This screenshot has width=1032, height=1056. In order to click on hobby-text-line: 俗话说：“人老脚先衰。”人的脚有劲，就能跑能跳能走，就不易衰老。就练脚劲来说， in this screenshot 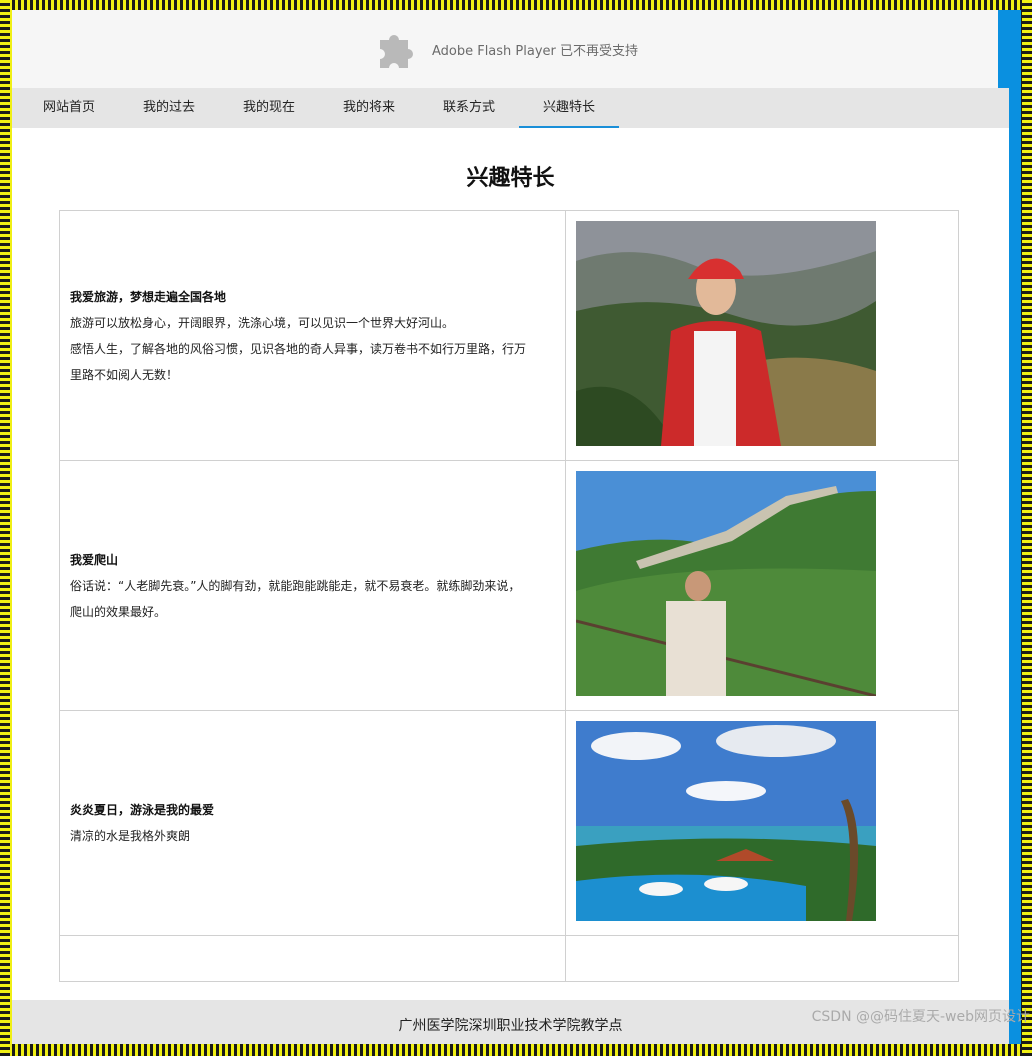, I will do `click(295, 585)`.